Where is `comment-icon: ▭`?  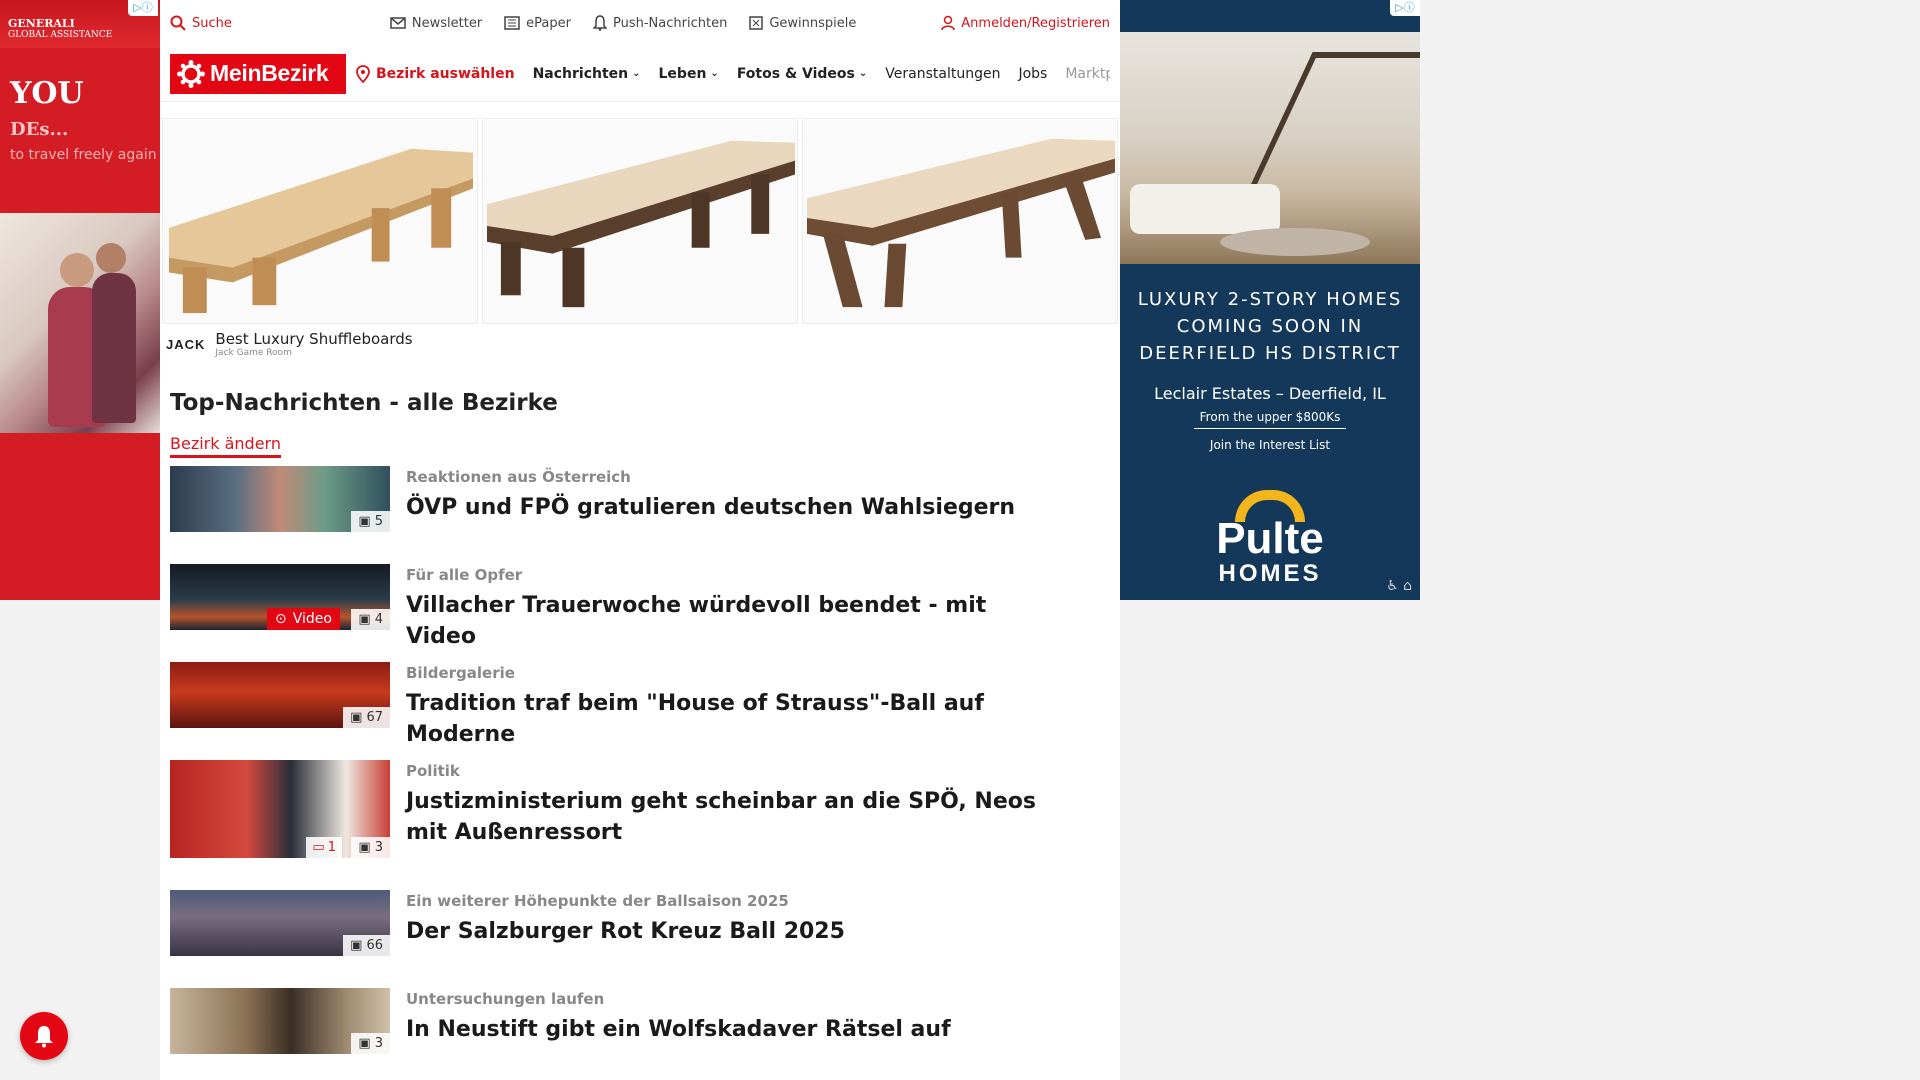 comment-icon: ▭ is located at coordinates (318, 847).